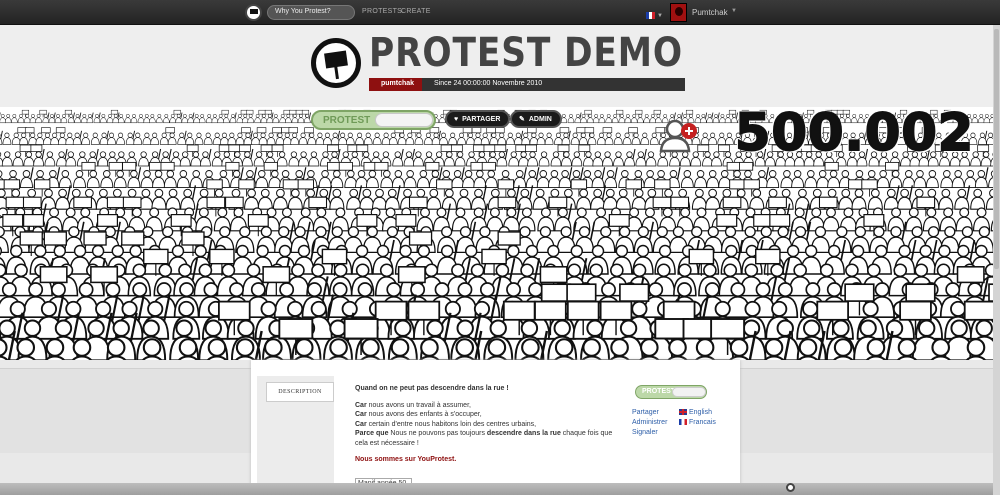 This screenshot has height=495, width=1000. What do you see at coordinates (671, 392) in the screenshot?
I see `protest-toggle-small: PROTEST` at bounding box center [671, 392].